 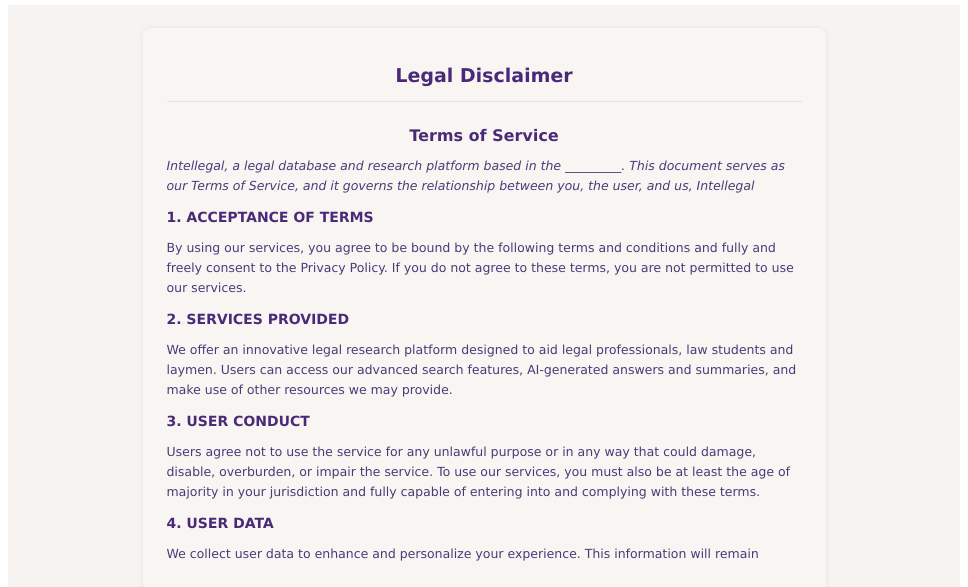 What do you see at coordinates (270, 218) in the screenshot?
I see `section-heading: 1. ACCEPTANCE OF TERMS` at bounding box center [270, 218].